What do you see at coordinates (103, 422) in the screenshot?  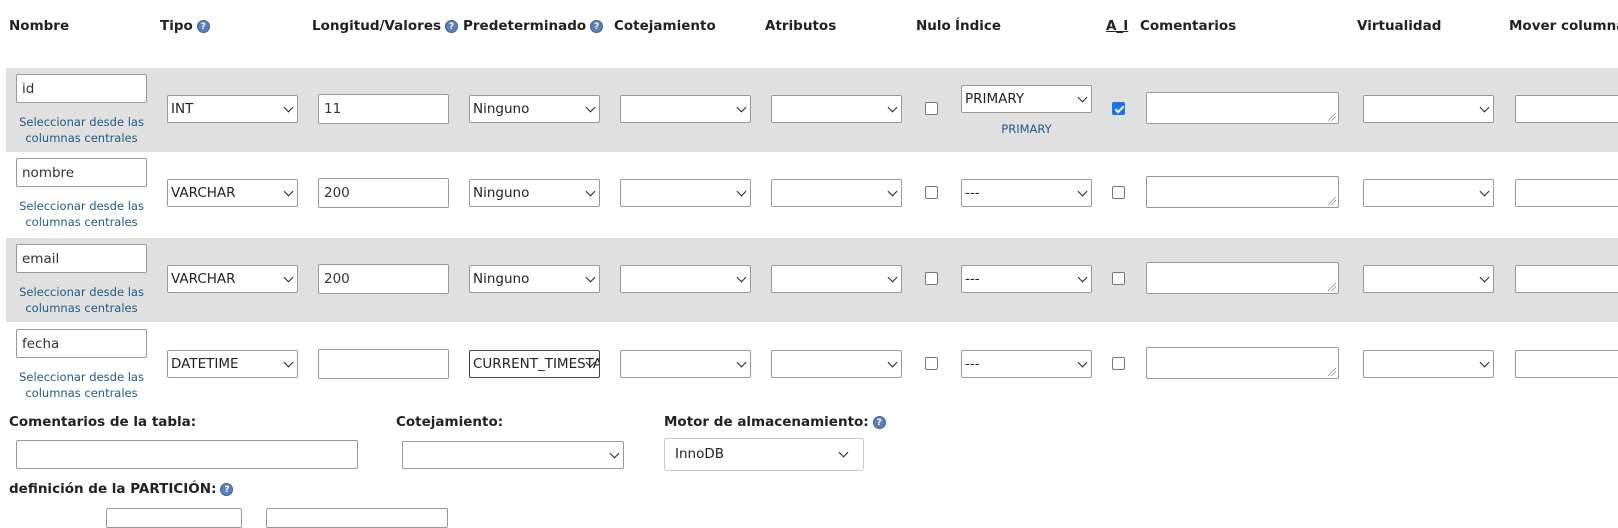 I see `table-comment-label: Comentarios de la tabla:` at bounding box center [103, 422].